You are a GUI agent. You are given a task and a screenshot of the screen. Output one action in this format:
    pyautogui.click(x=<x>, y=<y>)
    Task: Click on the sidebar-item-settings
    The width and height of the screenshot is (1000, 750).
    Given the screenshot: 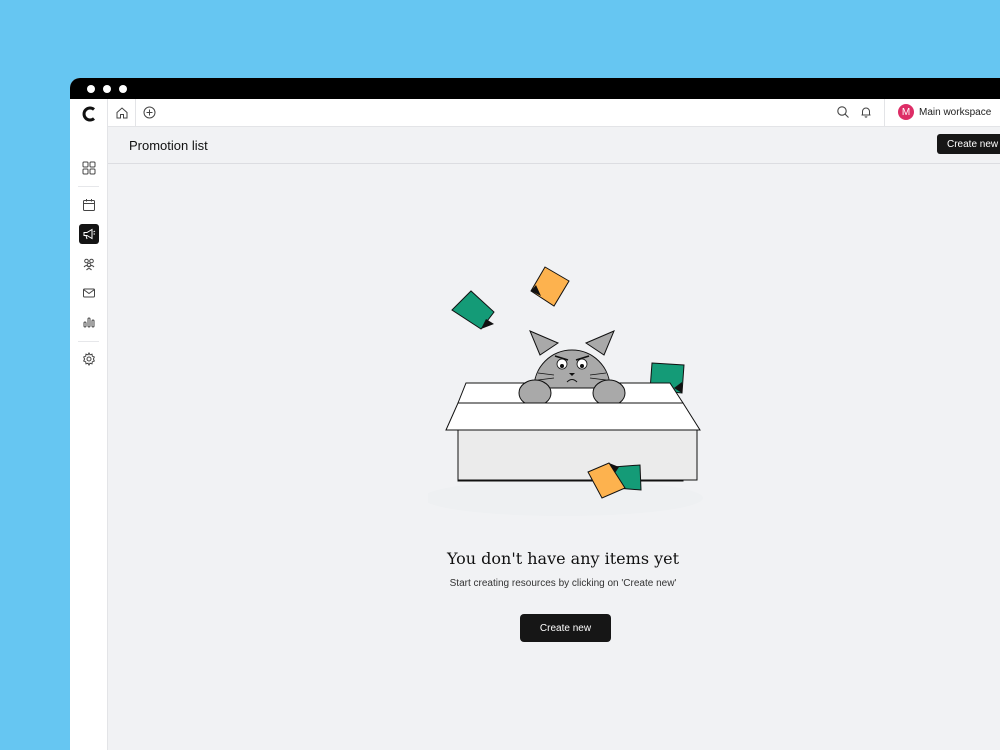 What is the action you would take?
    pyautogui.click(x=89, y=359)
    